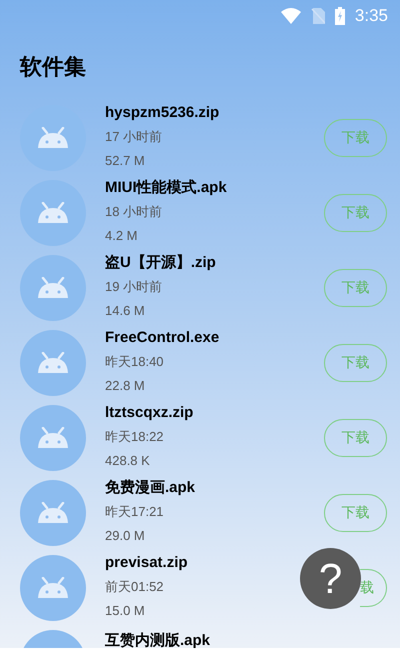 This screenshot has width=400, height=661. What do you see at coordinates (162, 338) in the screenshot?
I see `file-name: FreeControl.exe` at bounding box center [162, 338].